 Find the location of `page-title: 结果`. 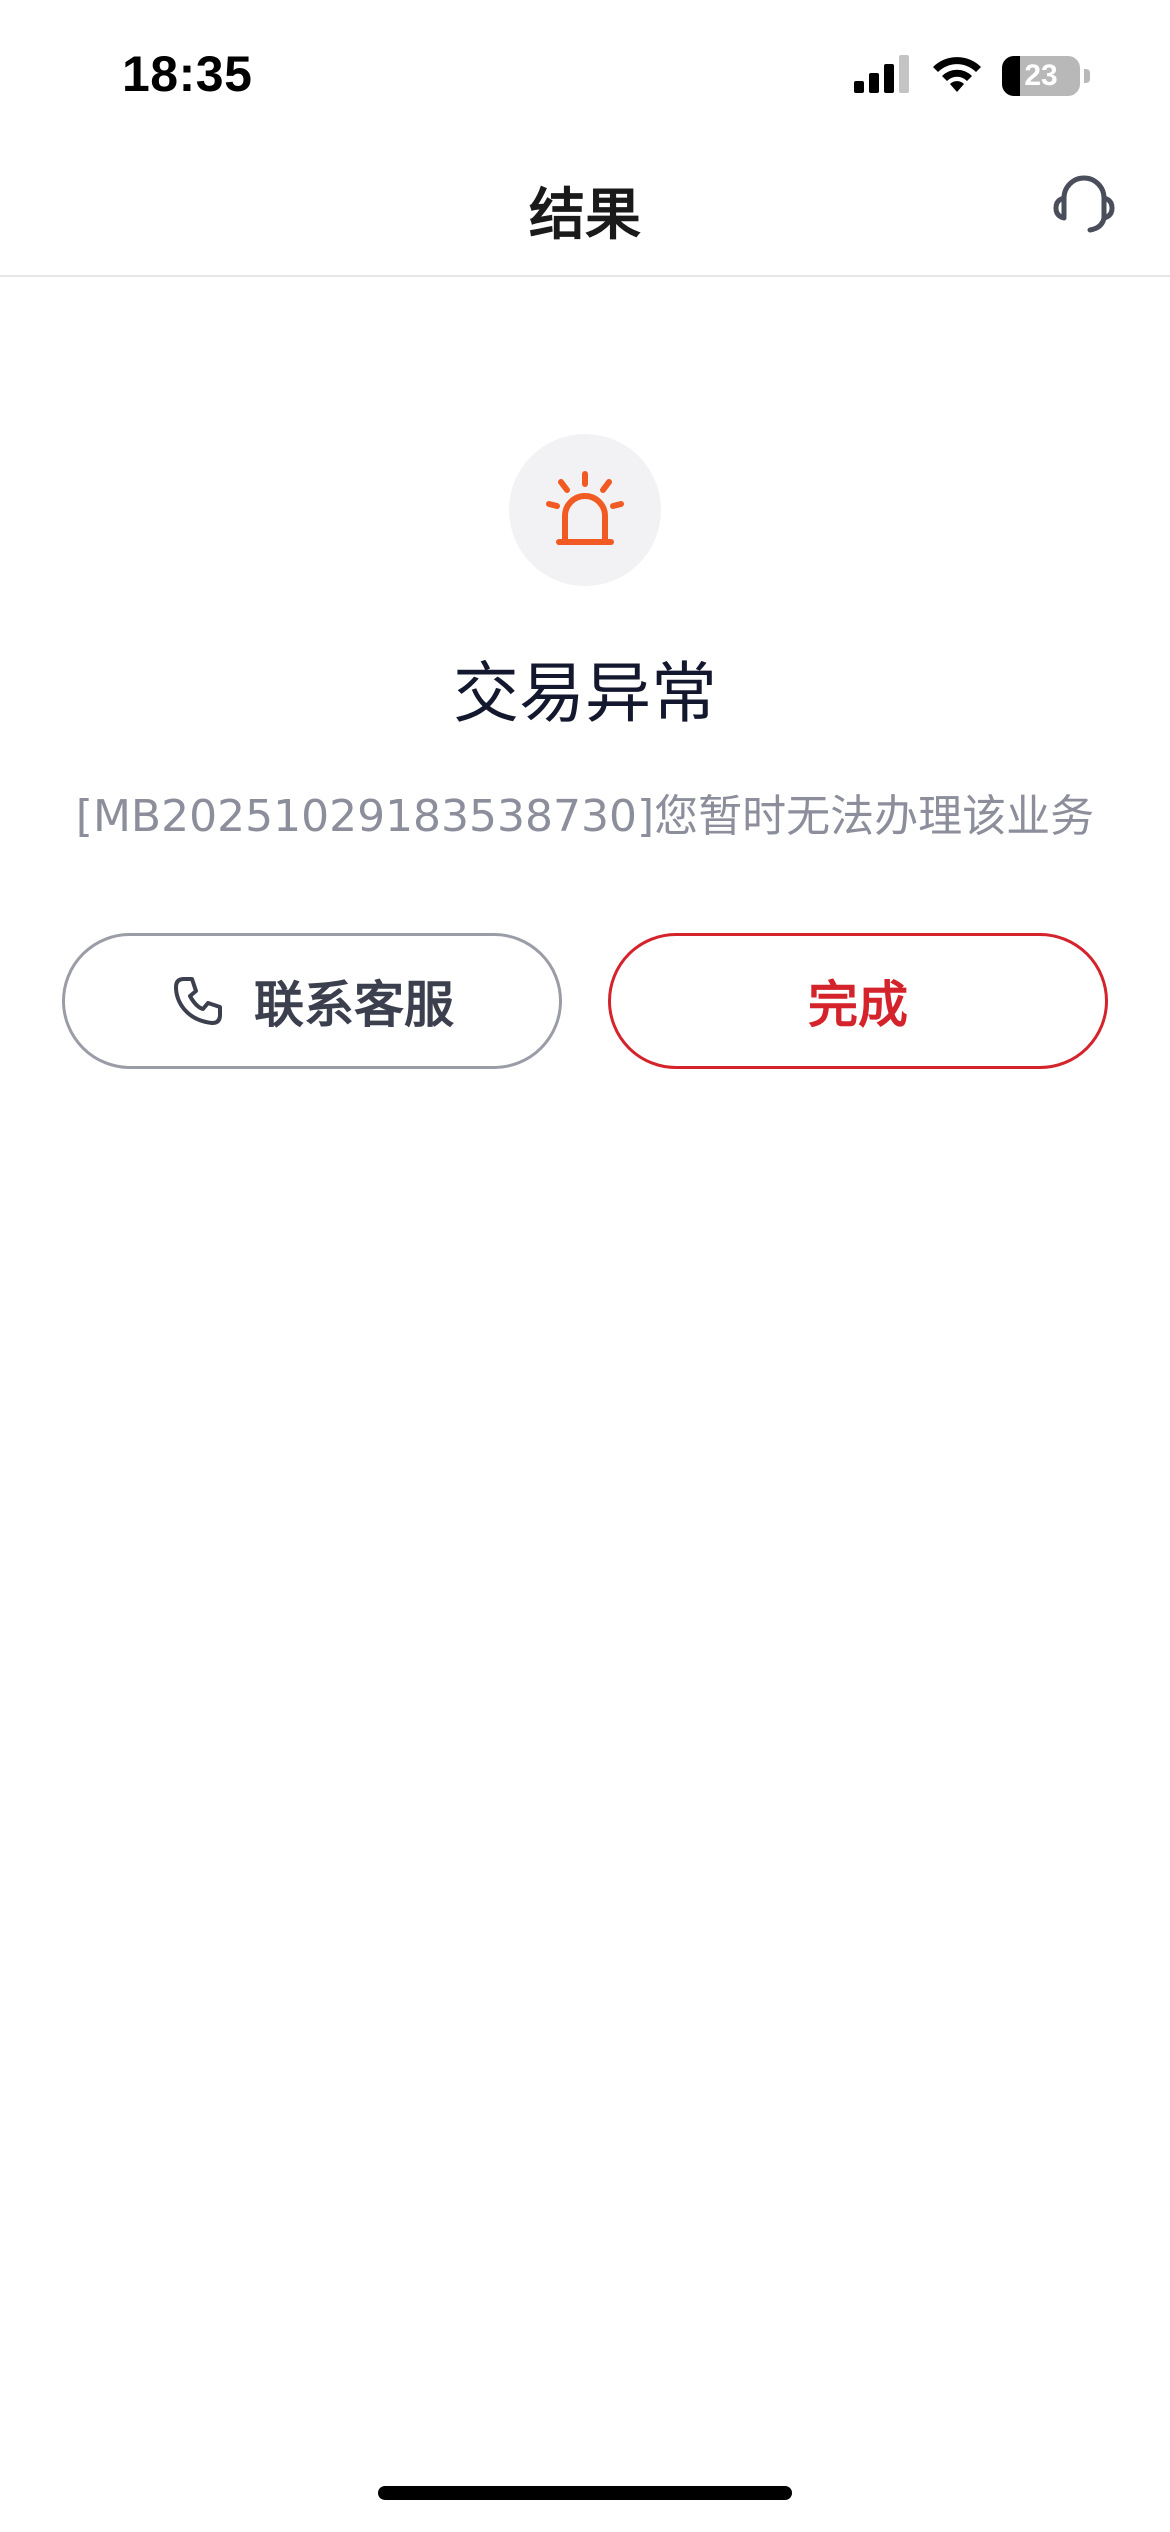

page-title: 结果 is located at coordinates (585, 215).